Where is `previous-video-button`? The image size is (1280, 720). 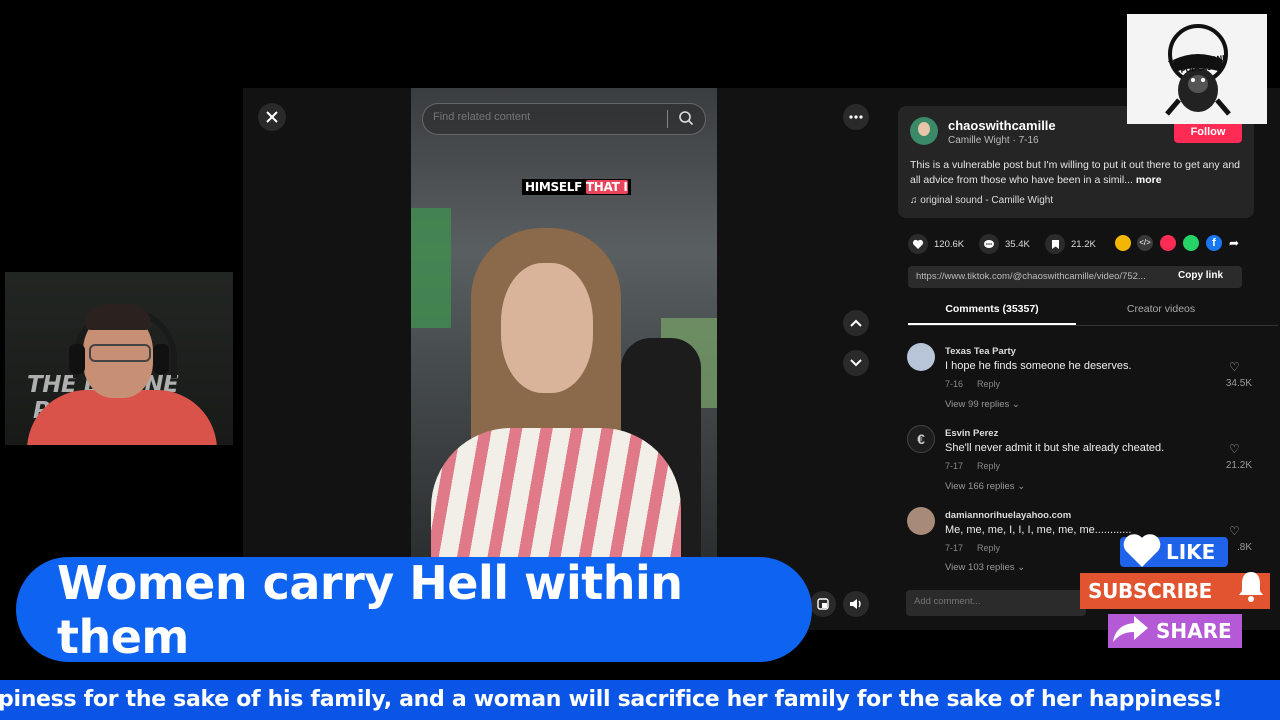 previous-video-button is located at coordinates (856, 323).